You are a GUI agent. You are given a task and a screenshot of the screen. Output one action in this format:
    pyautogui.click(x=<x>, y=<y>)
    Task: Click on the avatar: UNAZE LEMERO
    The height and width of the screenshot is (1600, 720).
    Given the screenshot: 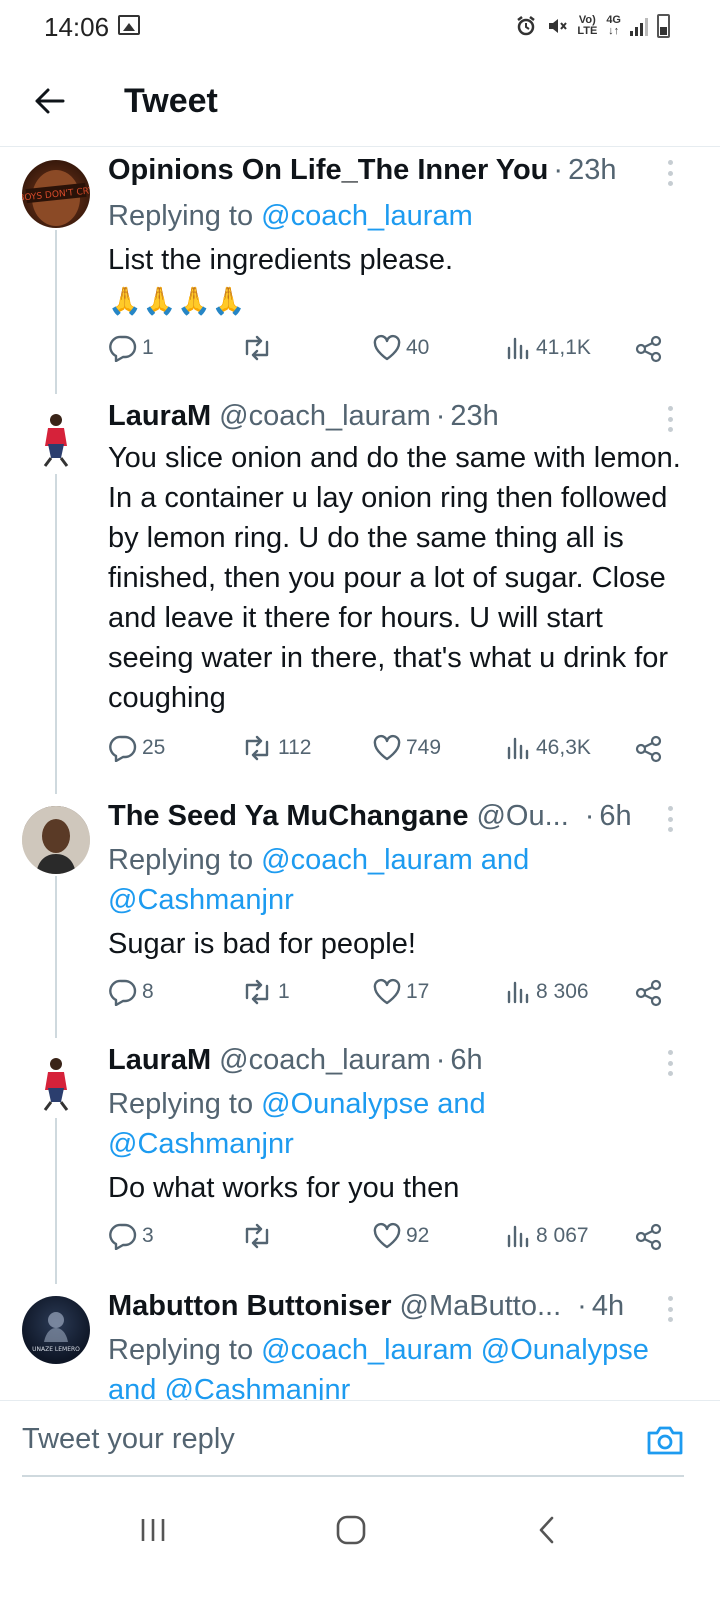 What is the action you would take?
    pyautogui.click(x=56, y=1330)
    